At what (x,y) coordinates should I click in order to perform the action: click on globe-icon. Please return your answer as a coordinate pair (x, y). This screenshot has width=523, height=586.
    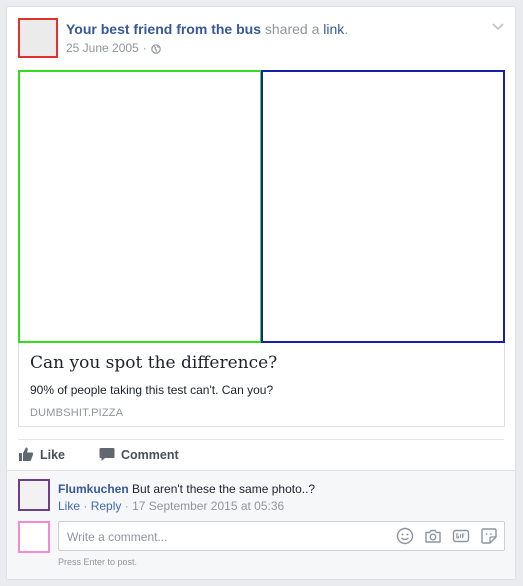
    Looking at the image, I should click on (155, 48).